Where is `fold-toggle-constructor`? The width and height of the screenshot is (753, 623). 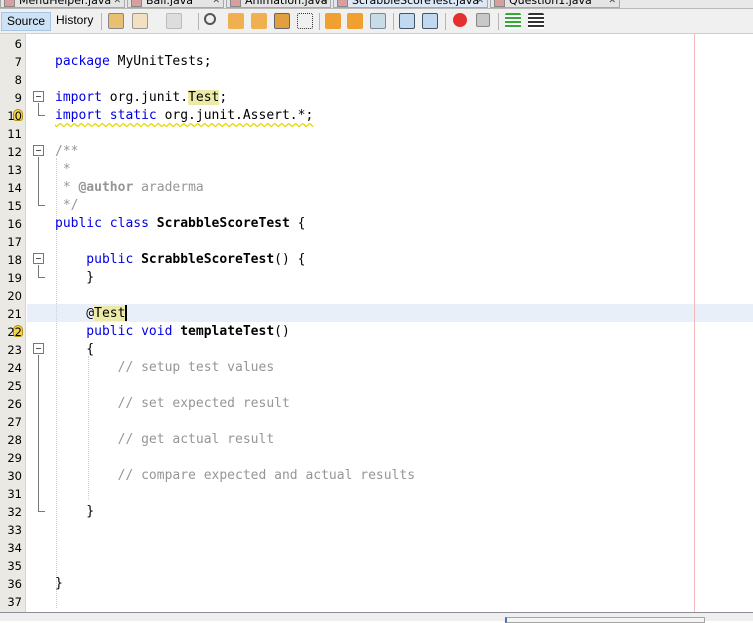
fold-toggle-constructor is located at coordinates (38, 258).